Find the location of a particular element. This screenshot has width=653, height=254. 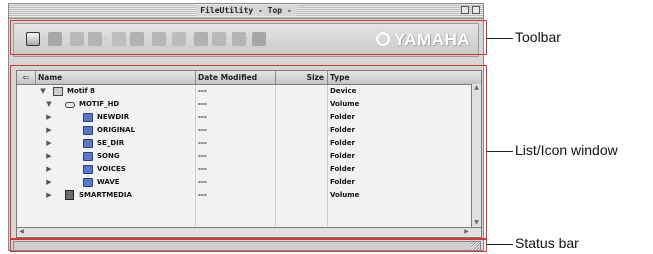

window-title: FileUtility - Top - is located at coordinates (246, 10).